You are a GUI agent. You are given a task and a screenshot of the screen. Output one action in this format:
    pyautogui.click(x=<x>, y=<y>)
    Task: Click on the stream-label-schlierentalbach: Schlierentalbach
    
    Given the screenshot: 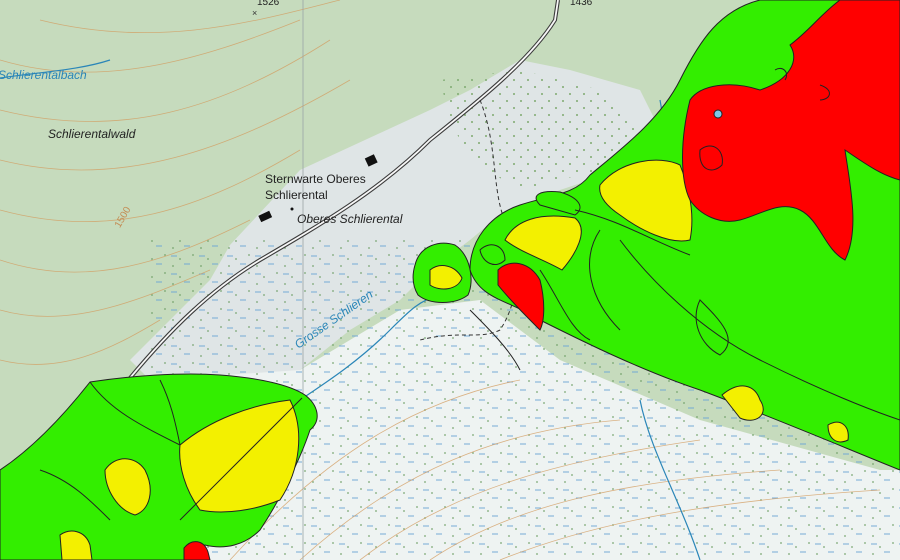 What is the action you would take?
    pyautogui.click(x=43, y=75)
    